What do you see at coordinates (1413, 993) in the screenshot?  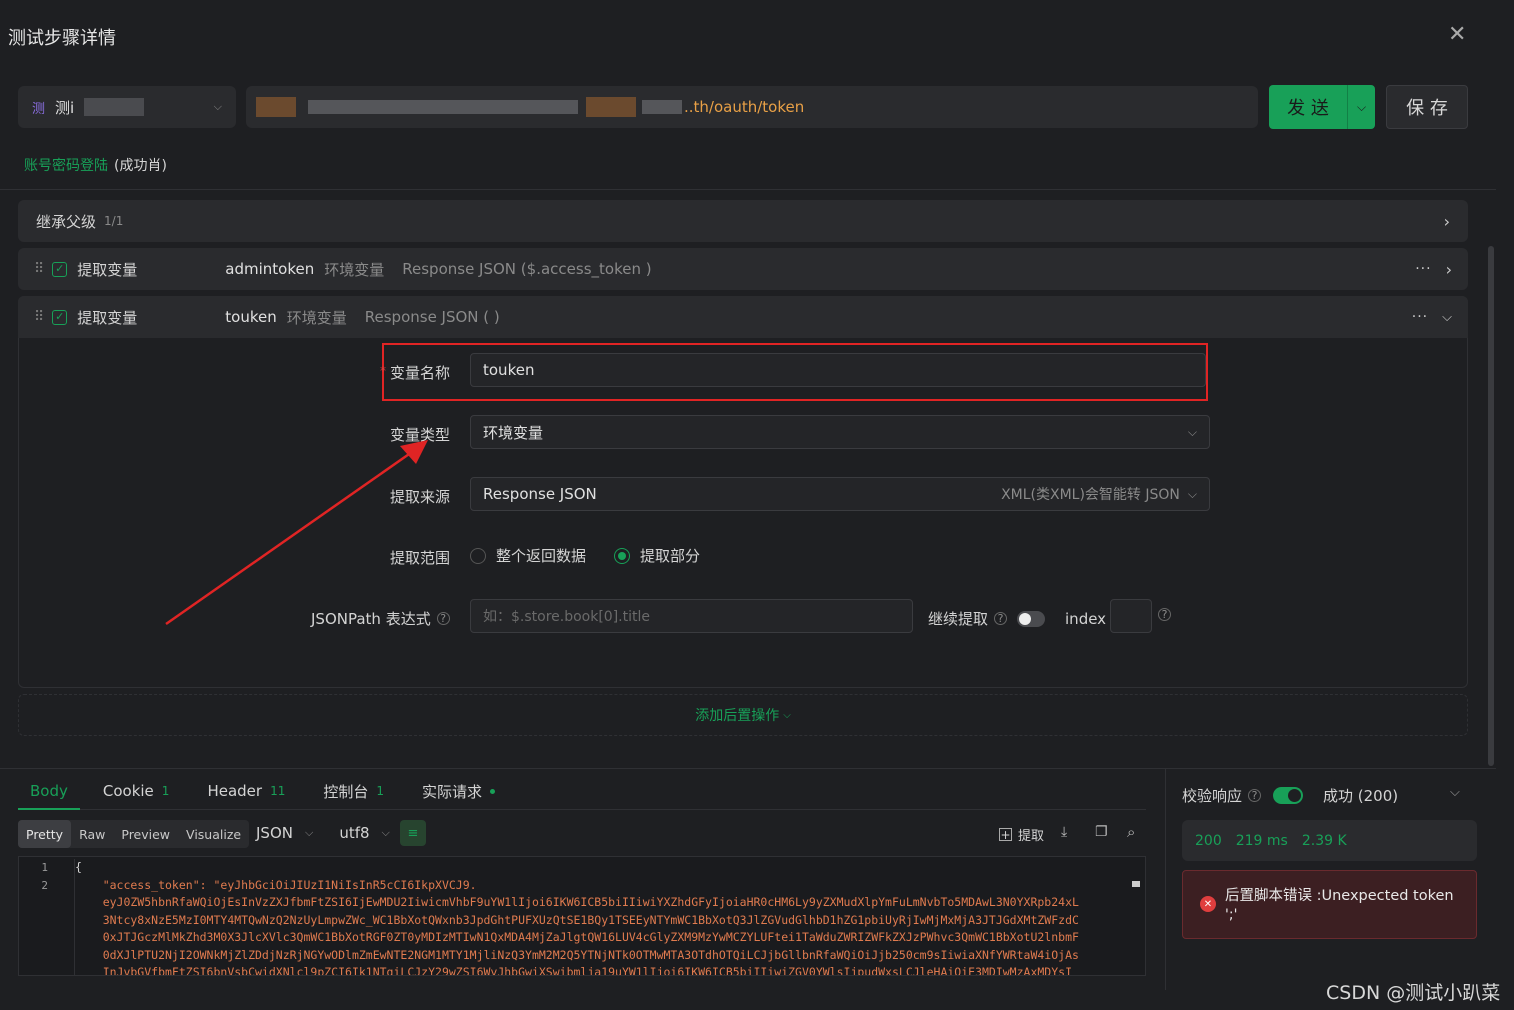 I see `watermark: CSDN @测试小趴菜` at bounding box center [1413, 993].